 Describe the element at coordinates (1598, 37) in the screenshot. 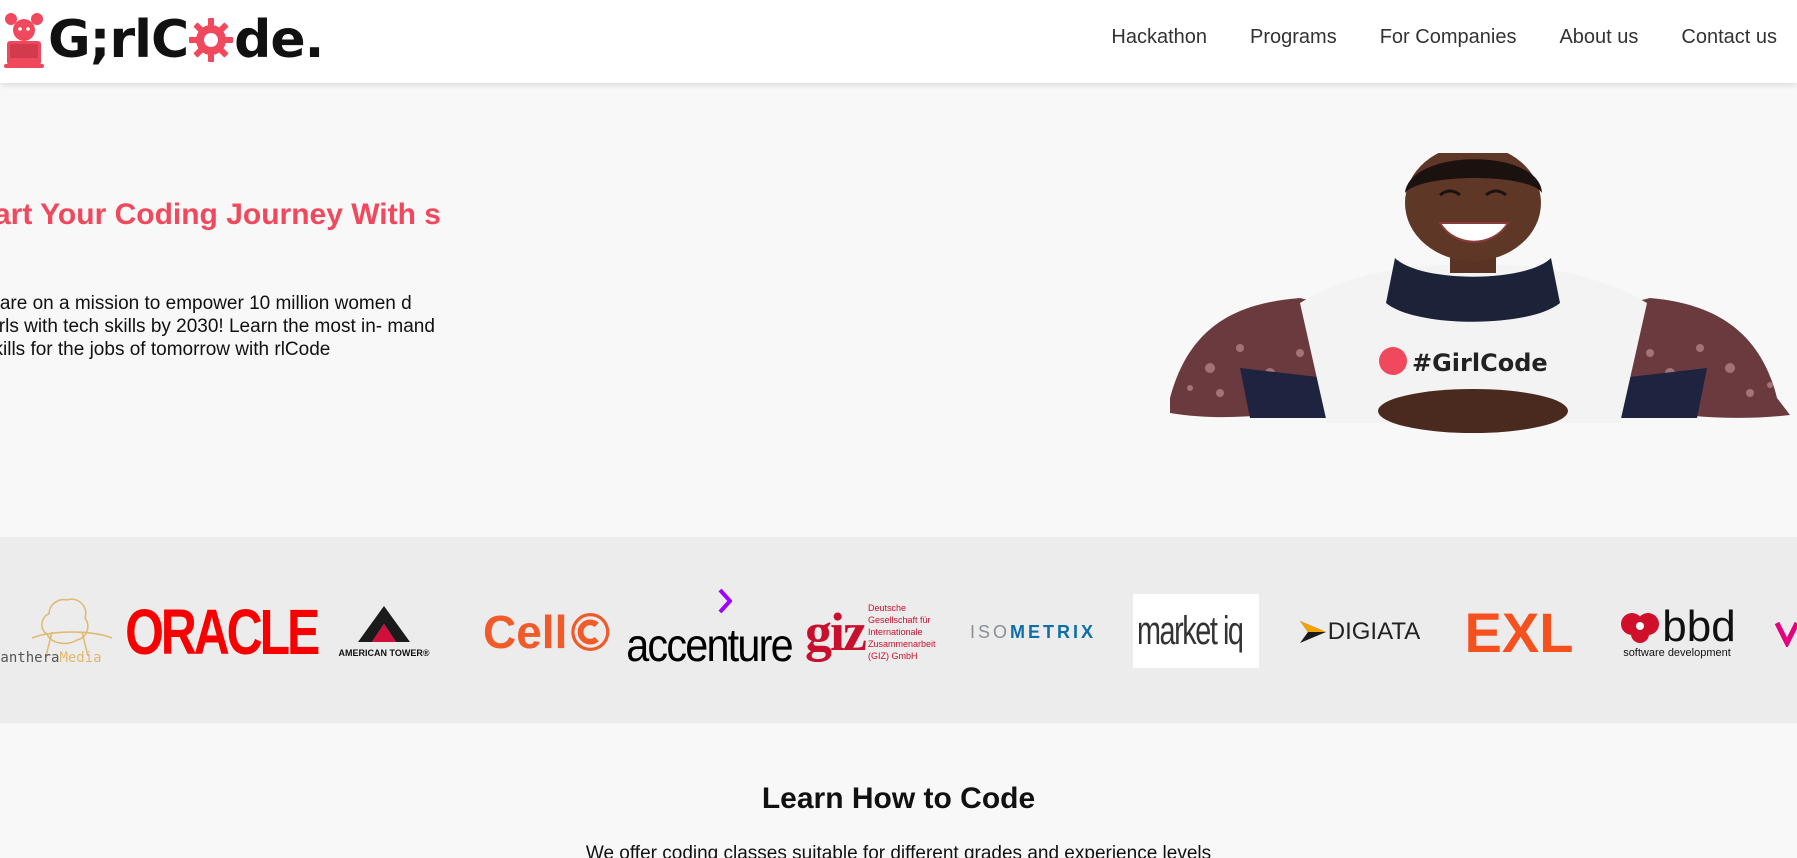

I see `nav-about-us: About us` at that location.